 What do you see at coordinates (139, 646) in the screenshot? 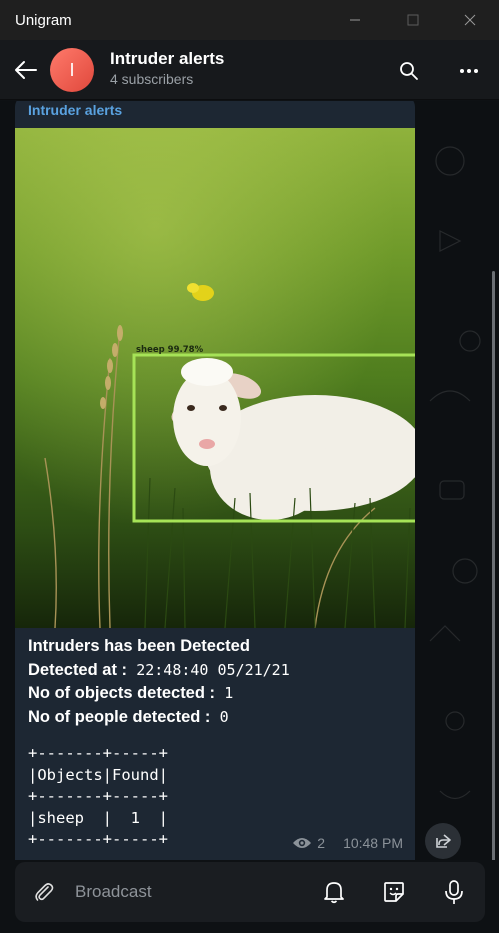
I see `alert-headline: Intruders has been Detected` at bounding box center [139, 646].